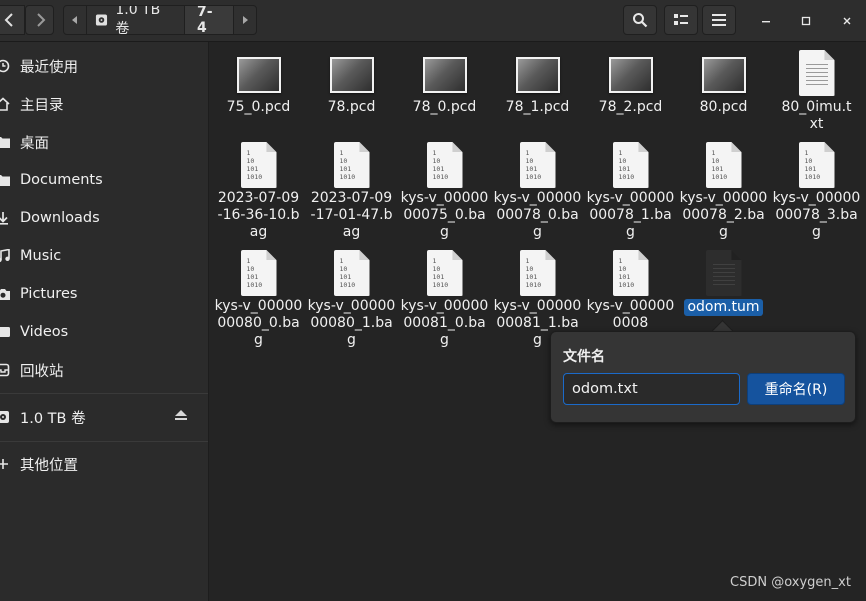  I want to click on file-item: 75_0.pcd, so click(258, 88).